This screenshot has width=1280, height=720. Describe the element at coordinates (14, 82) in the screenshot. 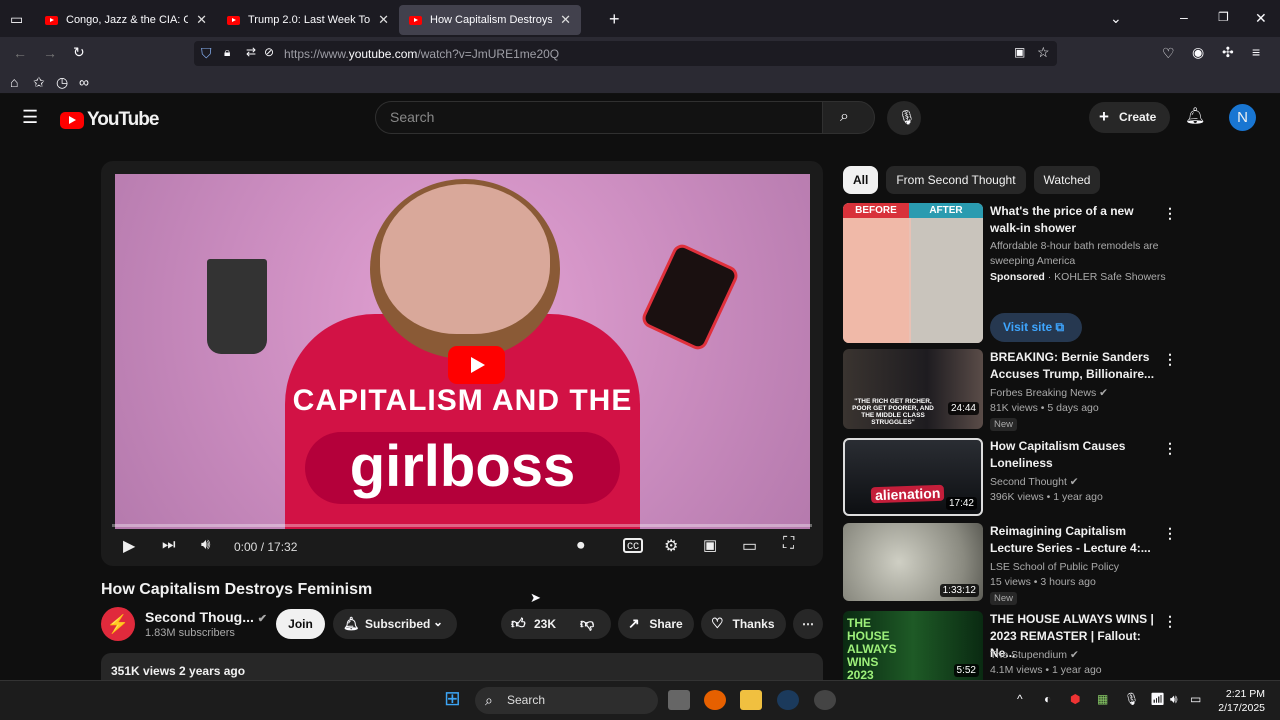

I see `home-icon: ⌂` at that location.